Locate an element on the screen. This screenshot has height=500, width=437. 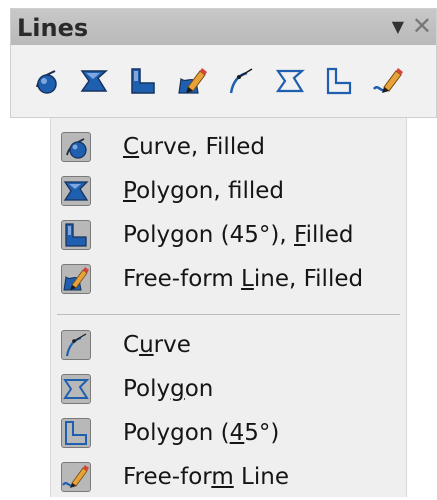
menu-item-polygon-45: Polygon (45°) is located at coordinates (228, 434).